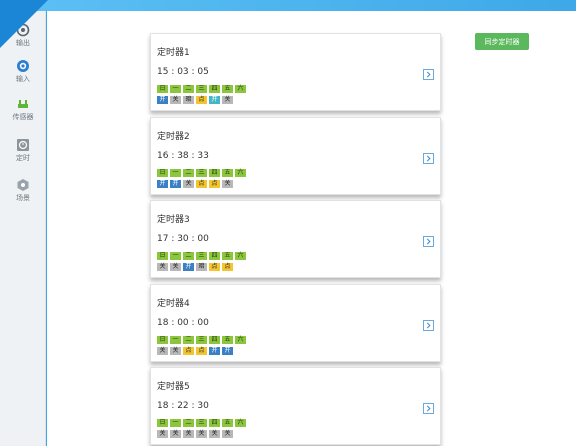  Describe the element at coordinates (173, 304) in the screenshot. I see `timer-name: 定时器4` at that location.